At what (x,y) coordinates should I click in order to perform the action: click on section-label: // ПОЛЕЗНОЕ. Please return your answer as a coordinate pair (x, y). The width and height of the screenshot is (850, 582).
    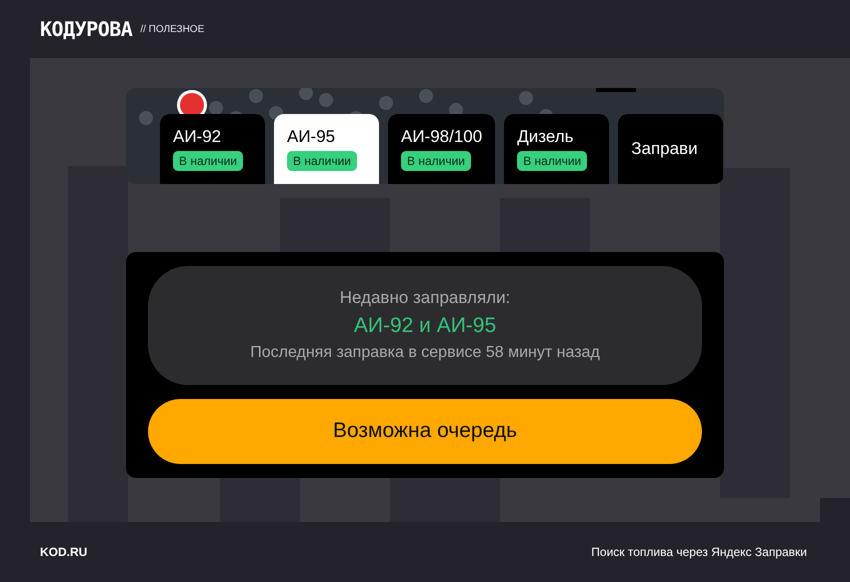
    Looking at the image, I should click on (172, 29).